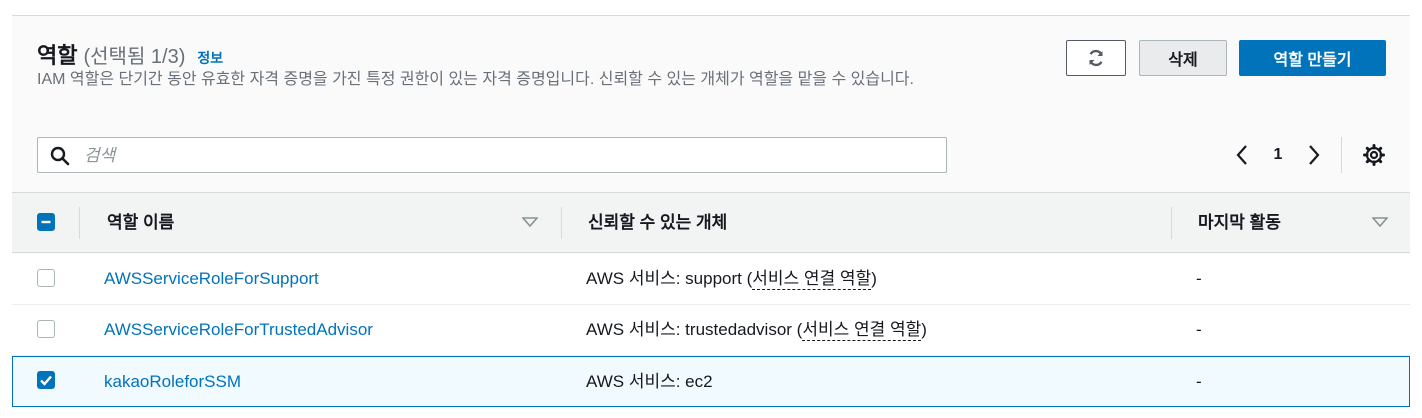  Describe the element at coordinates (669, 278) in the screenshot. I see `trusted-entity-text: AWS 서비스: support (` at that location.